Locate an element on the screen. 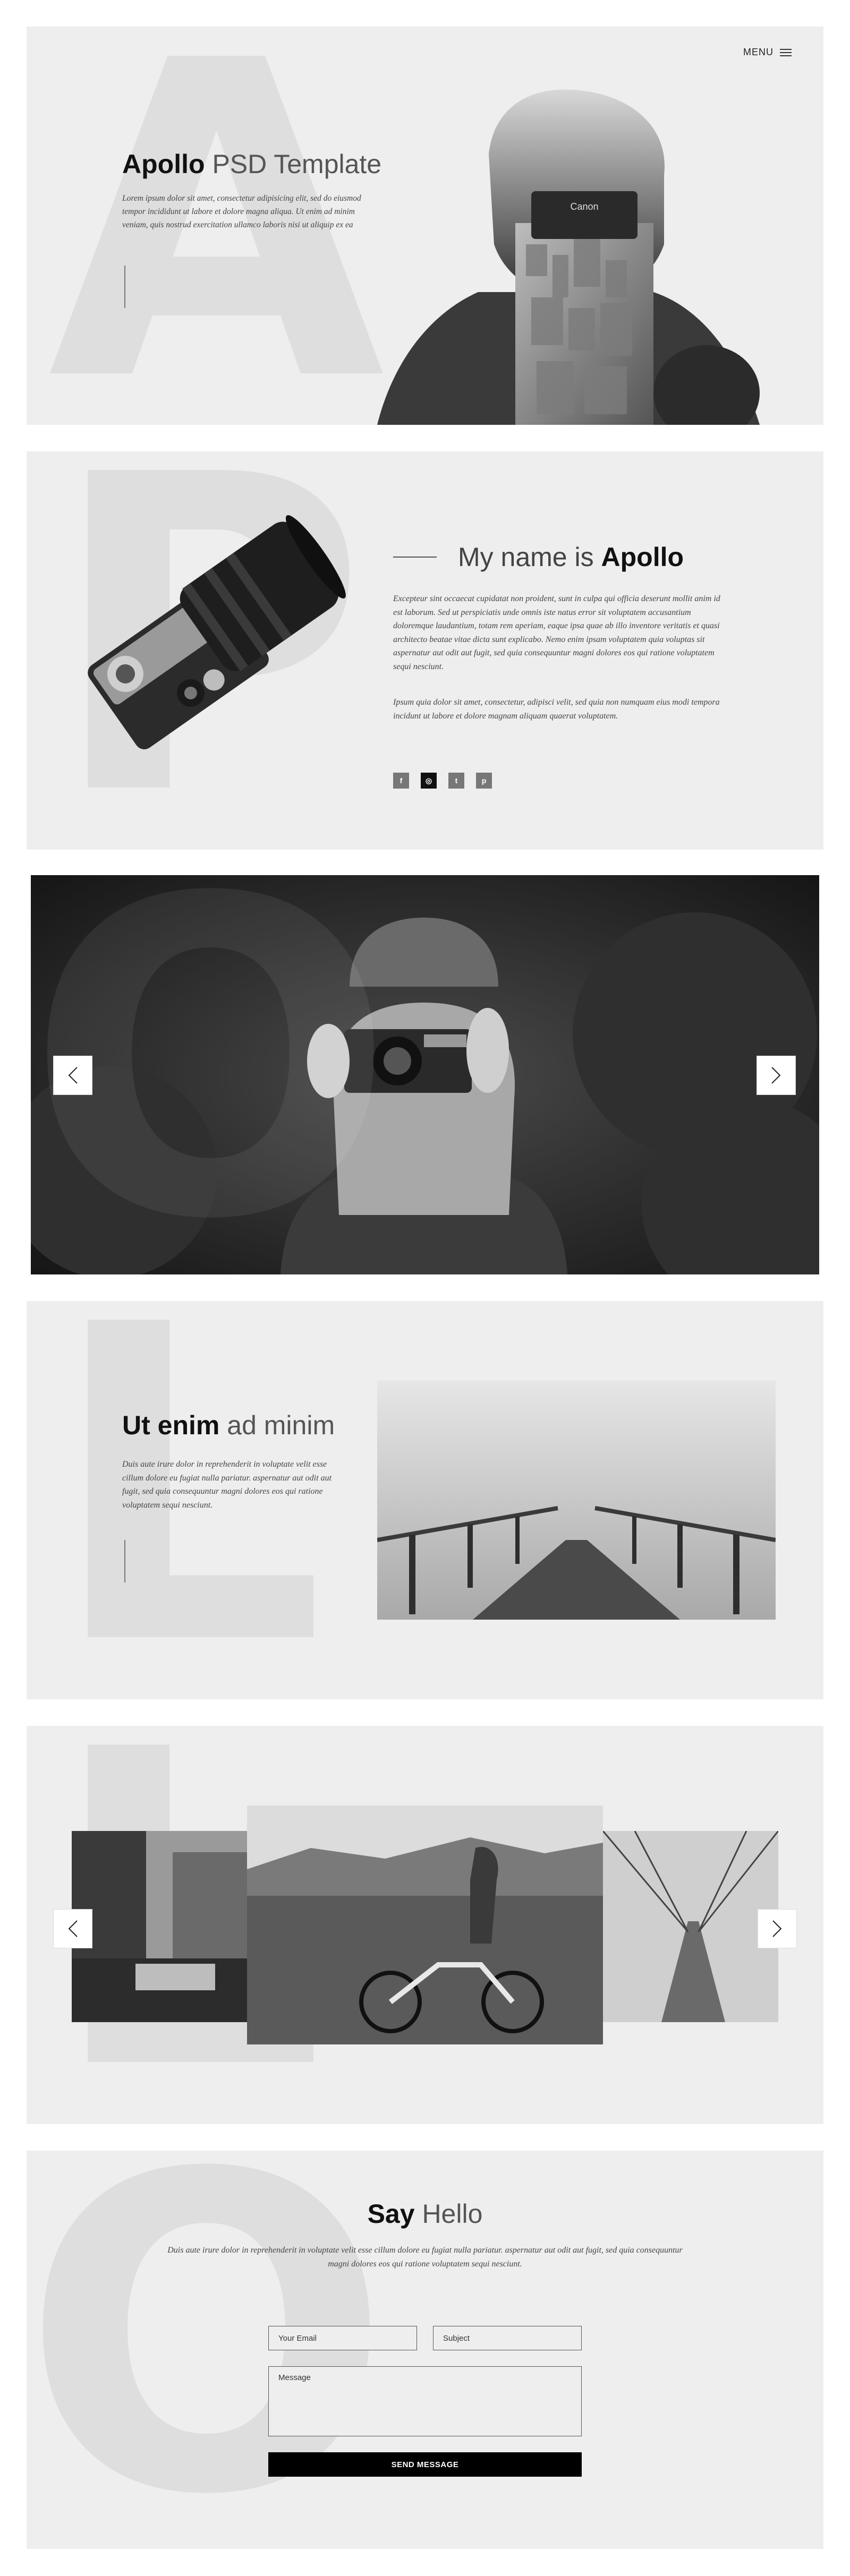  contact-title: Say Hello is located at coordinates (425, 2214).